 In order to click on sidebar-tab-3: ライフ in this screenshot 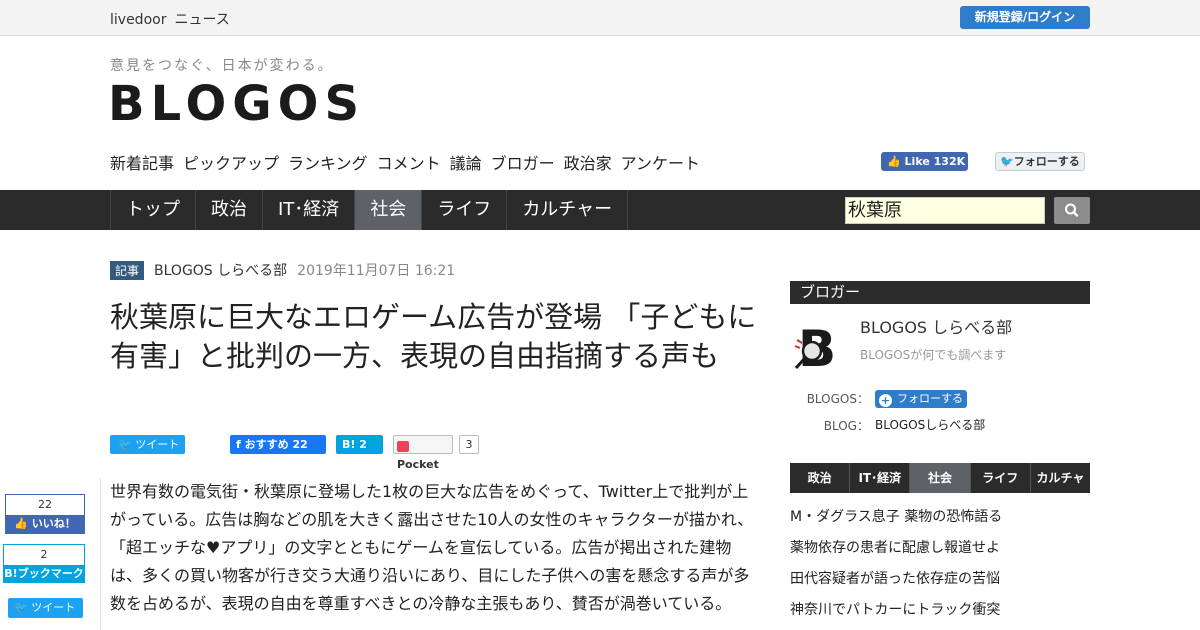, I will do `click(1001, 478)`.